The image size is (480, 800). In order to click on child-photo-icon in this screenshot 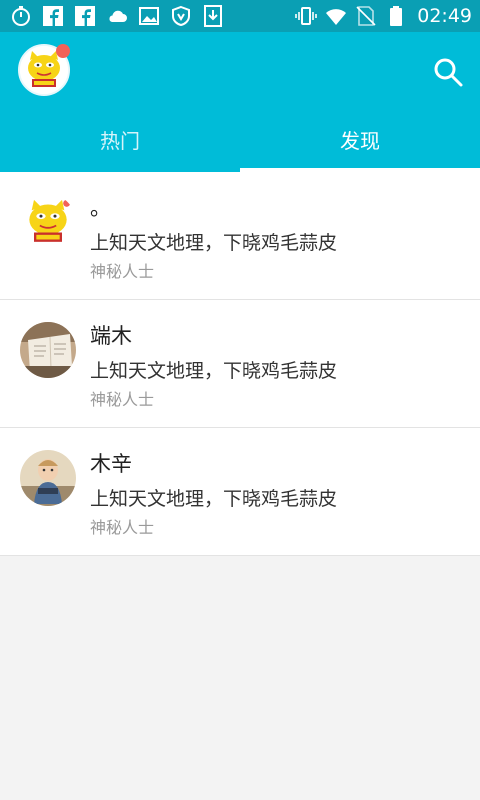, I will do `click(48, 478)`.